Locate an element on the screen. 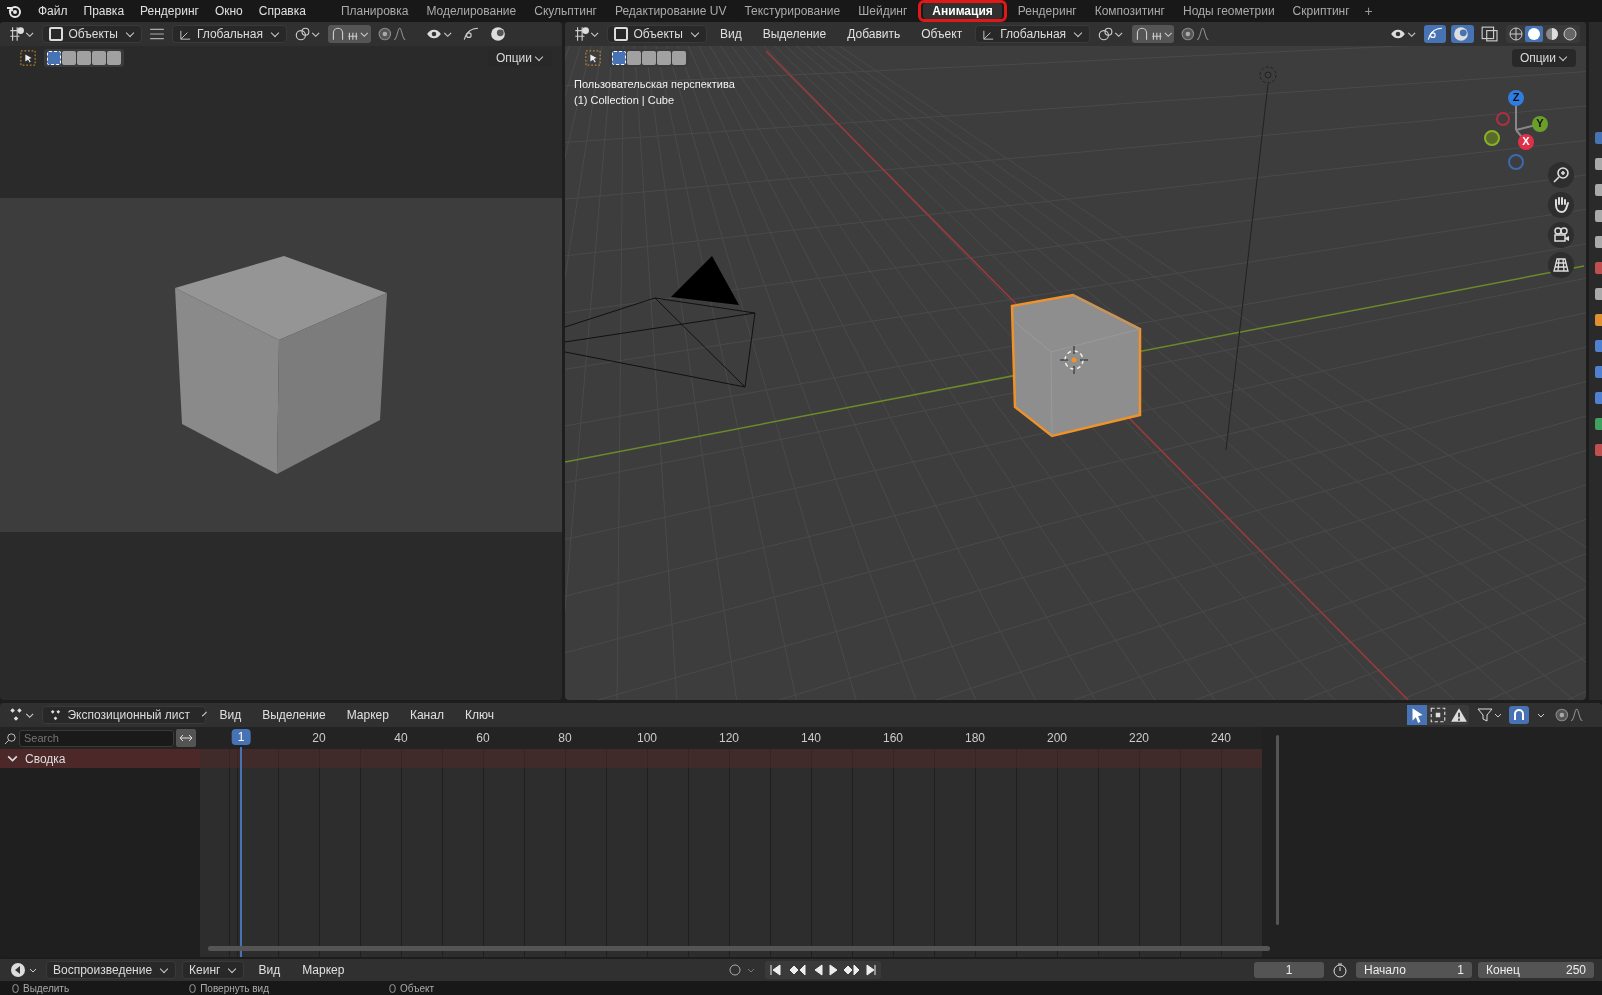  hand-icon is located at coordinates (1561, 205).